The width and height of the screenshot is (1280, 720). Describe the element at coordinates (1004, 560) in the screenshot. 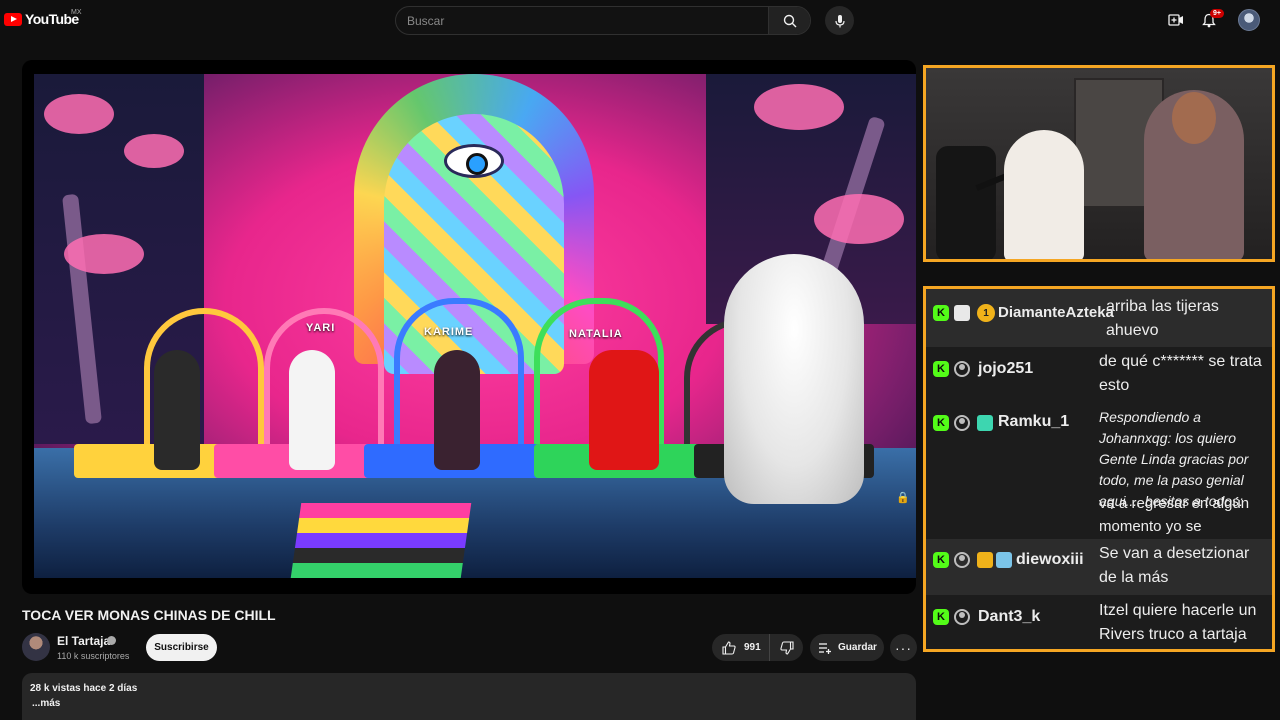

I see `emote-badge-icon` at that location.